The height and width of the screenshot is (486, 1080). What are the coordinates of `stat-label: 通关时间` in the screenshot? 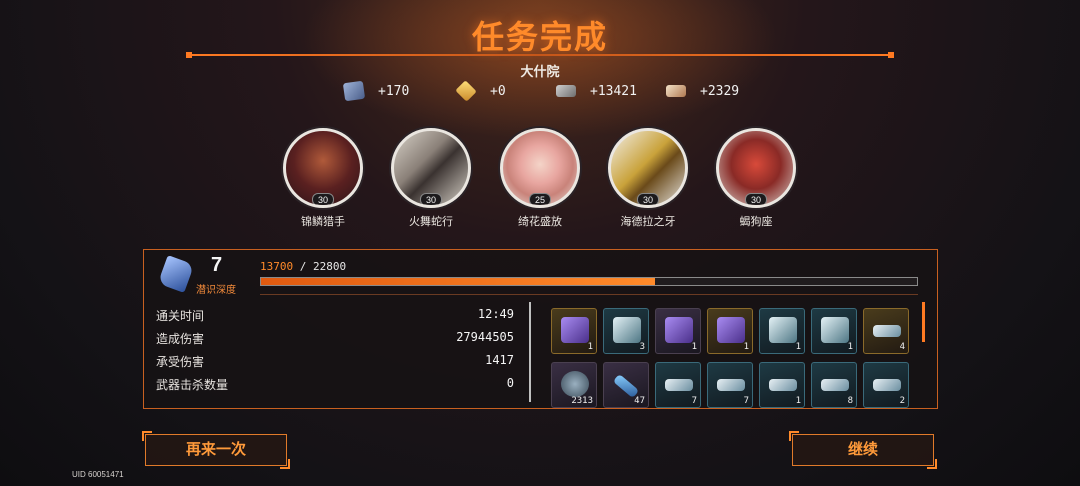 It's located at (180, 316).